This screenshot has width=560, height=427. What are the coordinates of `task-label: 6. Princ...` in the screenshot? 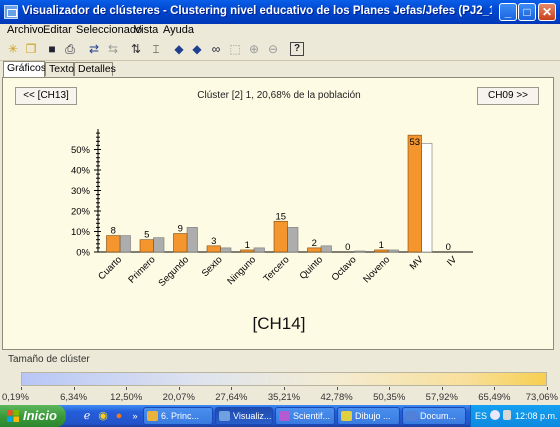 It's located at (180, 416).